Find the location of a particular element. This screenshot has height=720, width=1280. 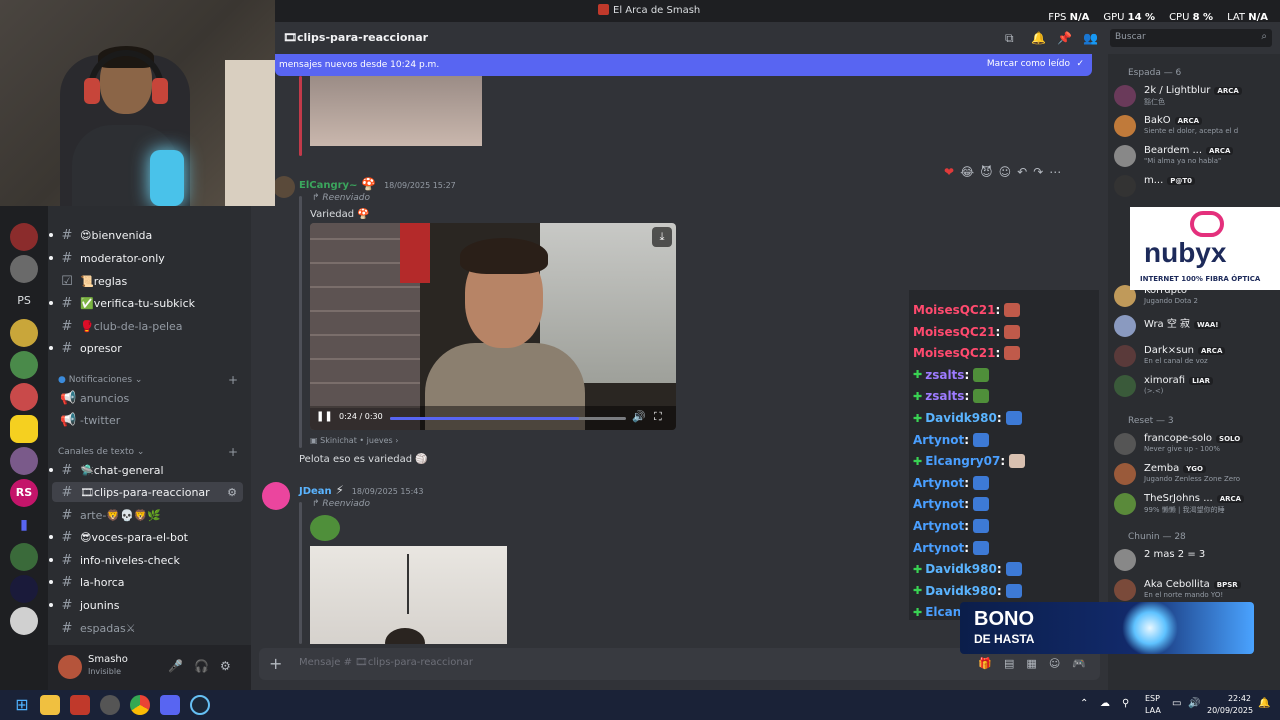

channel-item: # 🥊 club-de-la-pelea is located at coordinates (145, 326).